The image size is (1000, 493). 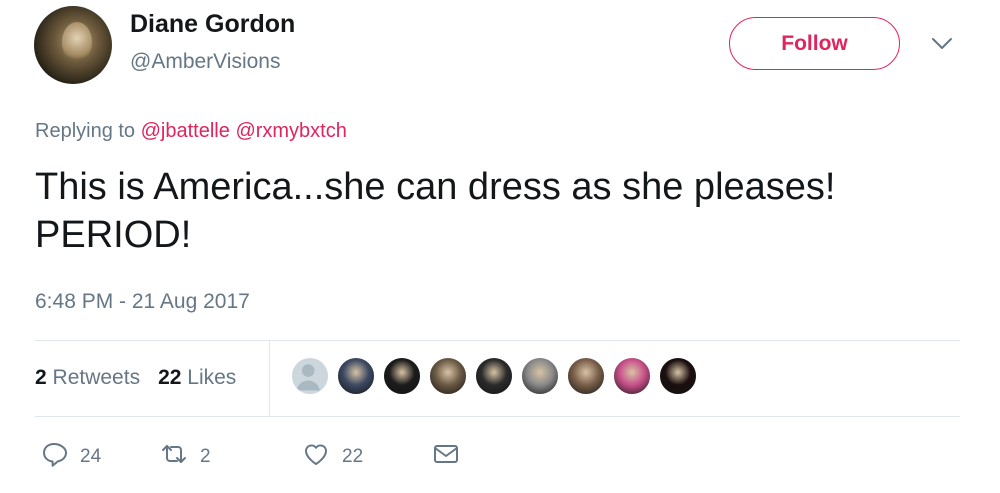 I want to click on user-display-name: Diane Gordon, so click(x=212, y=24).